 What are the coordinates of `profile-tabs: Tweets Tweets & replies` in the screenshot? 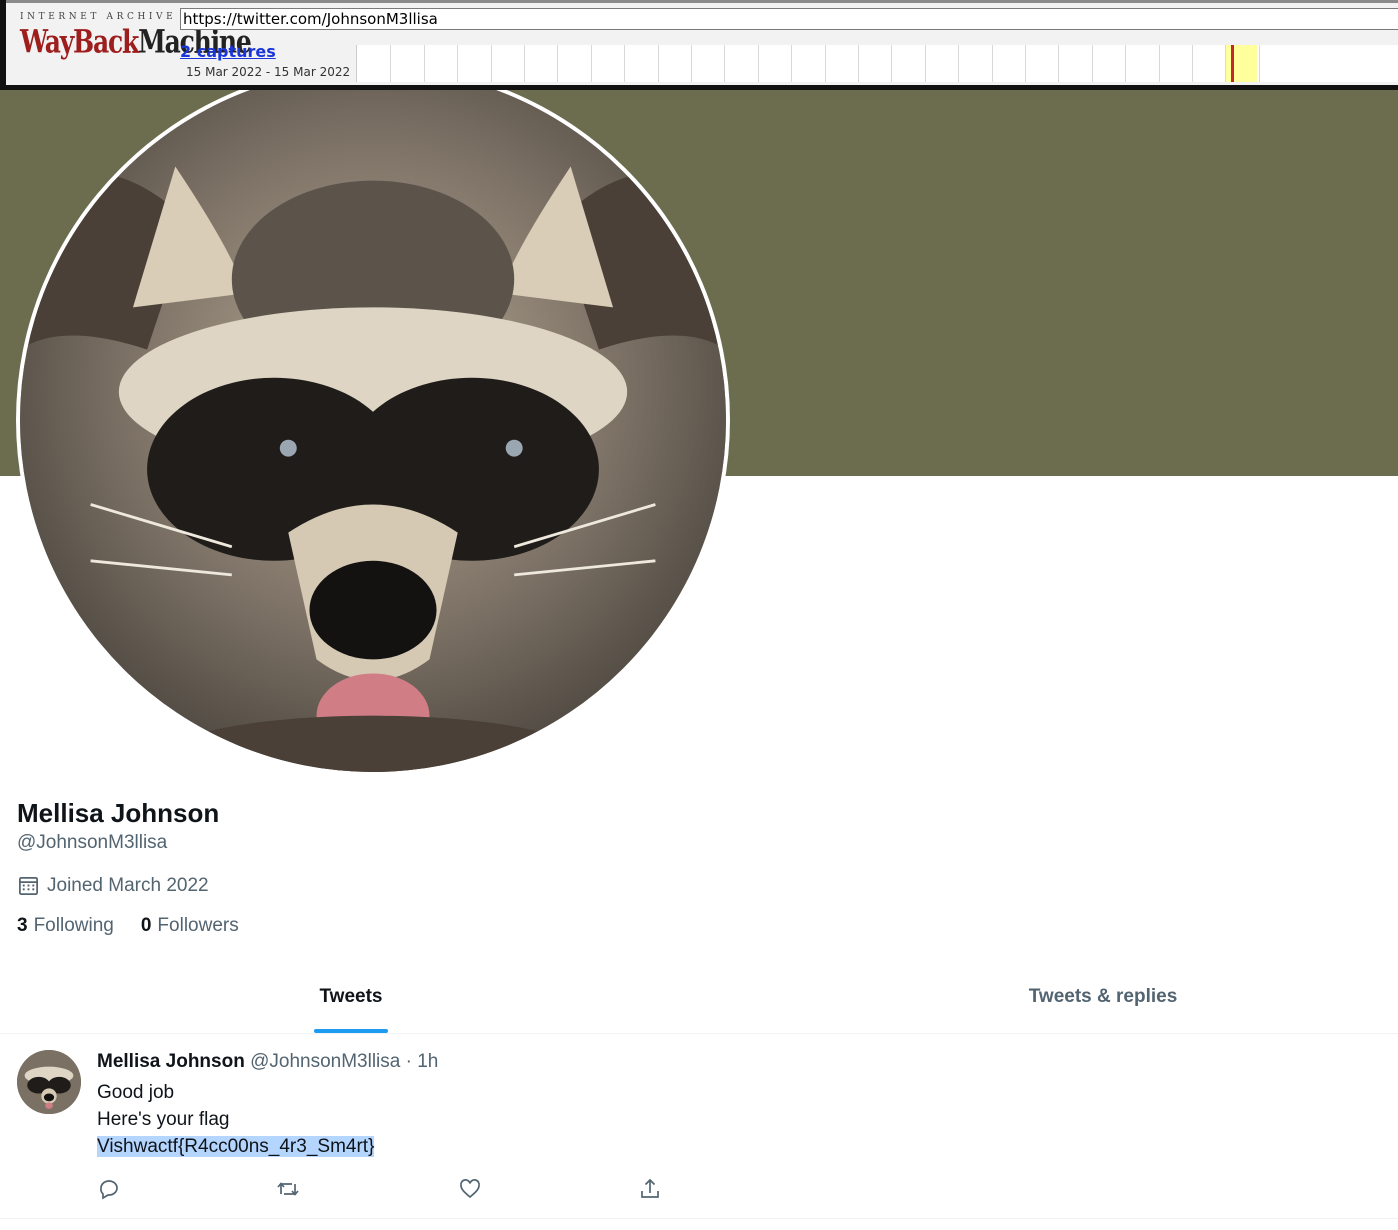 It's located at (699, 1000).